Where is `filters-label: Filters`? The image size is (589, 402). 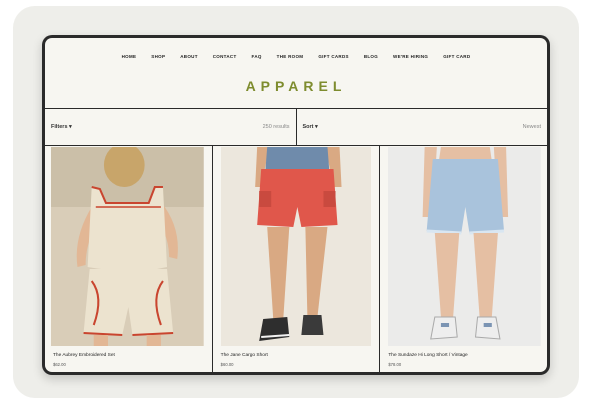
filters-label: Filters is located at coordinates (59, 127).